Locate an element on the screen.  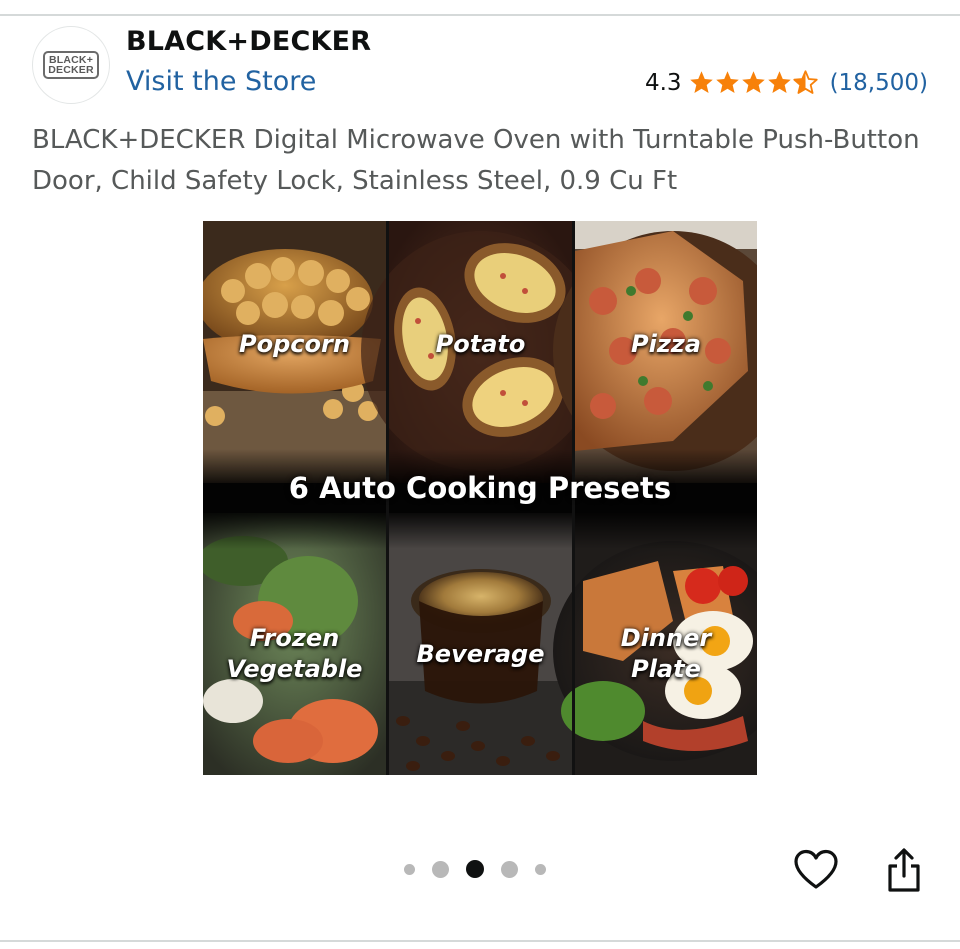
heart-icon is located at coordinates (816, 869).